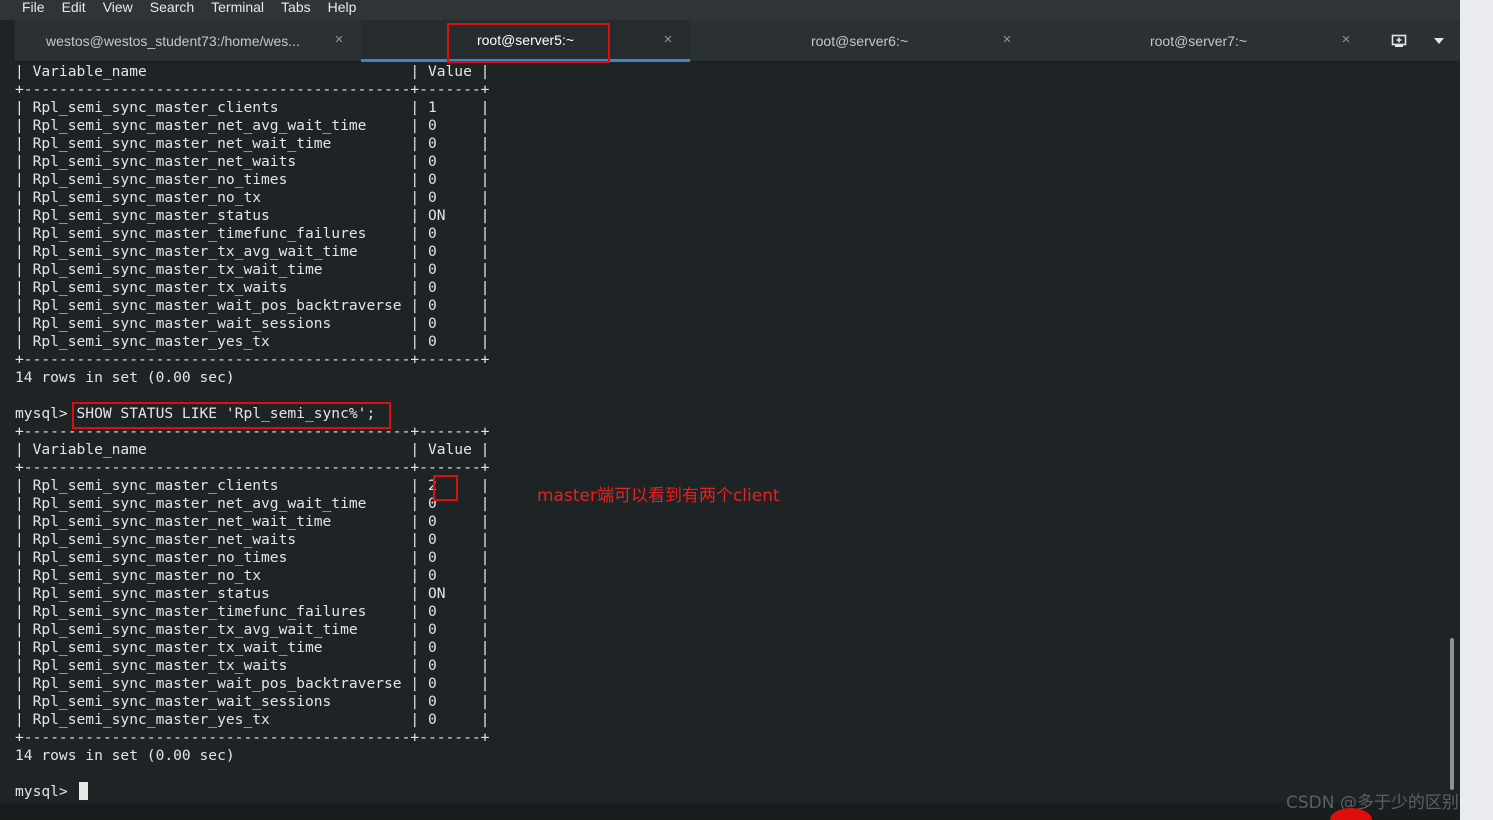  What do you see at coordinates (730, 10) in the screenshot?
I see `menu-bar: File Edit View Search Terminal Tabs Help` at bounding box center [730, 10].